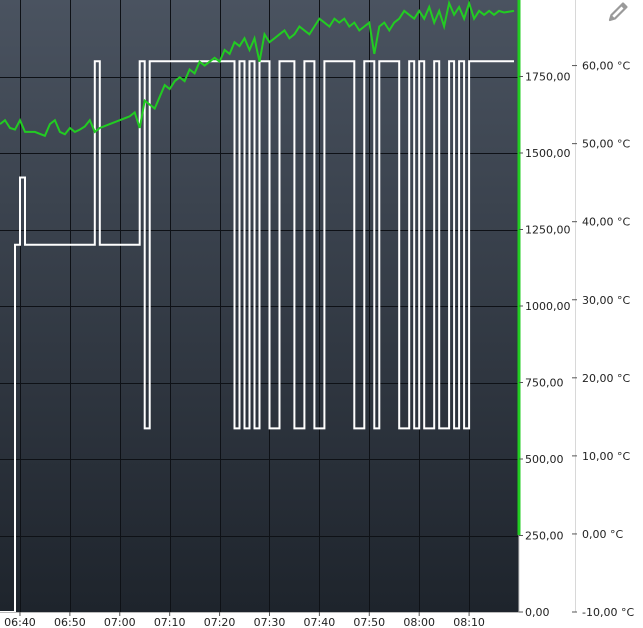 The image size is (643, 628). I want to click on x-axis-tick-label: 08:10, so click(469, 622).